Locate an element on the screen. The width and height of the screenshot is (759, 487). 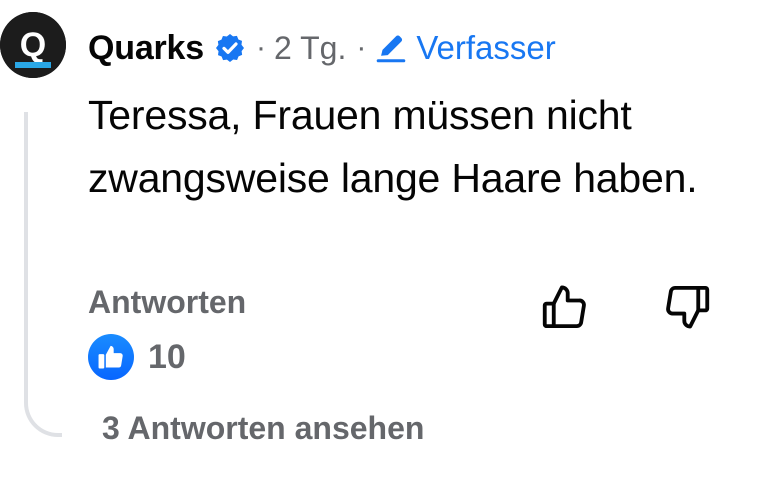
avatar-letter: Q is located at coordinates (33, 45).